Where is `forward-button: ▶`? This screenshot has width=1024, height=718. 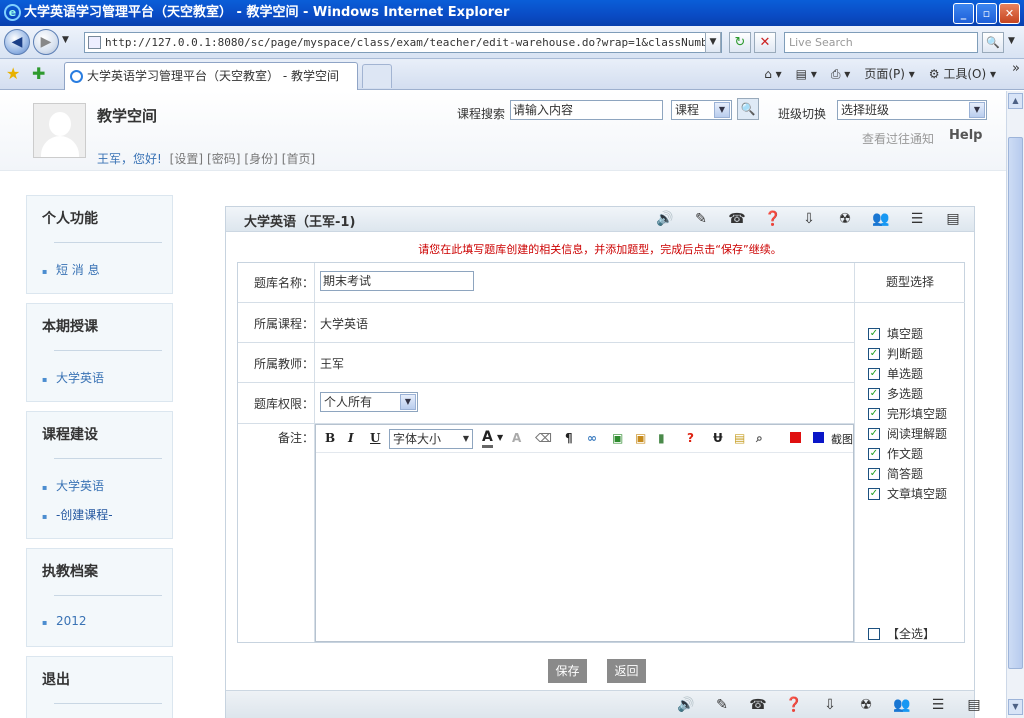
forward-button: ▶ is located at coordinates (46, 42).